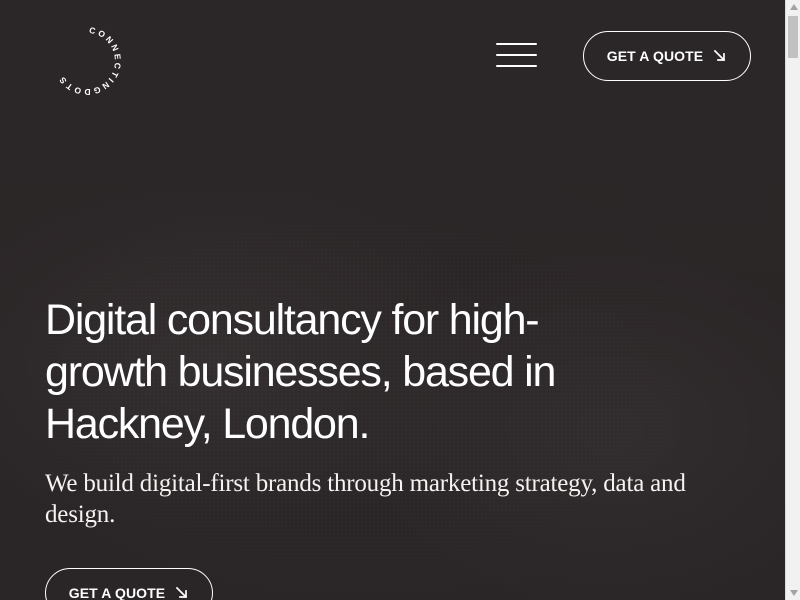 This screenshot has width=800, height=600. What do you see at coordinates (516, 44) in the screenshot?
I see `hamburger-menu-icon` at bounding box center [516, 44].